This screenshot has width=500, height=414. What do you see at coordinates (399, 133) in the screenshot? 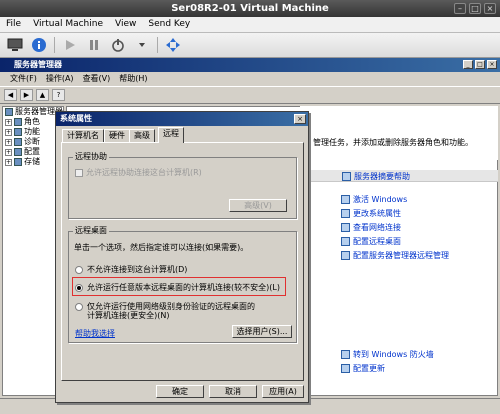
I see `summary-banner` at bounding box center [399, 133].